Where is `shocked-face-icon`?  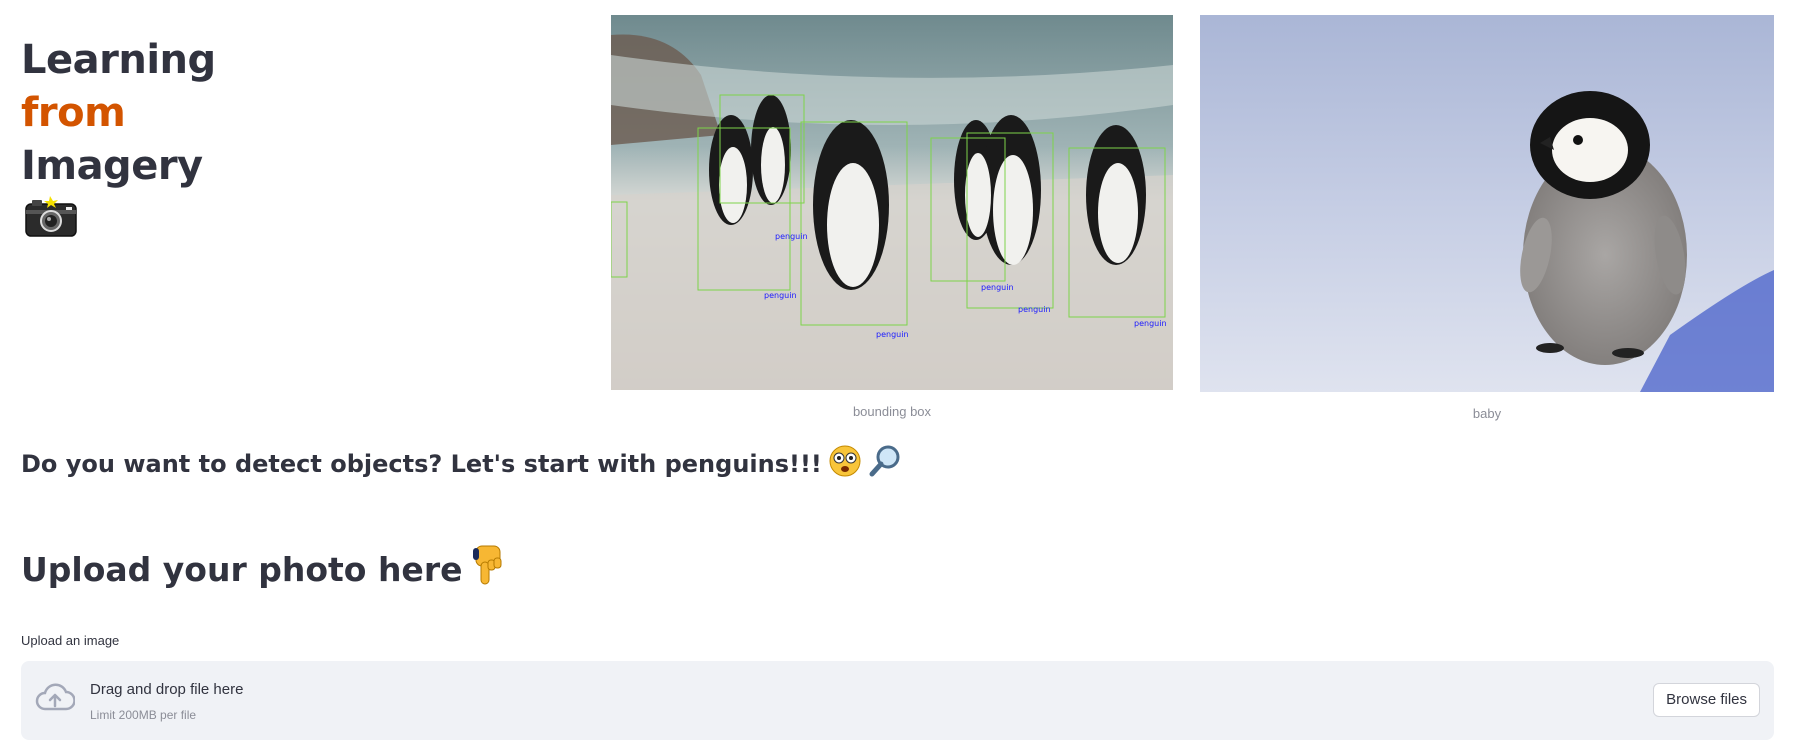
shocked-face-icon is located at coordinates (845, 464).